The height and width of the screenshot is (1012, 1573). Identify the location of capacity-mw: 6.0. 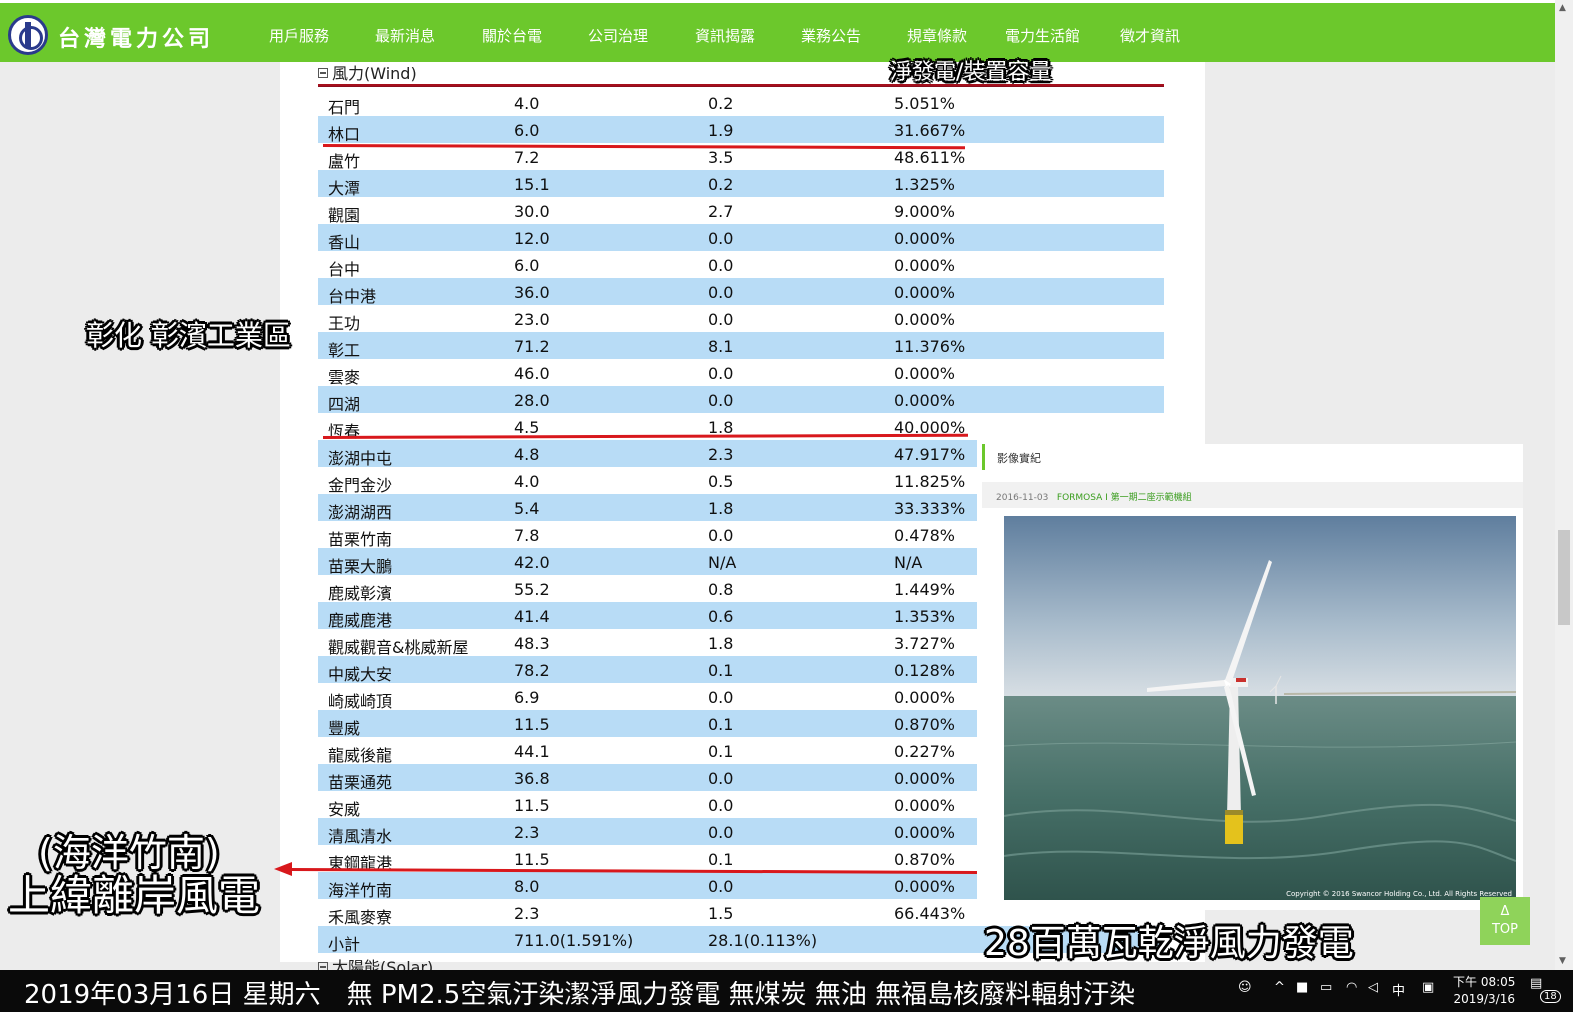
(527, 130).